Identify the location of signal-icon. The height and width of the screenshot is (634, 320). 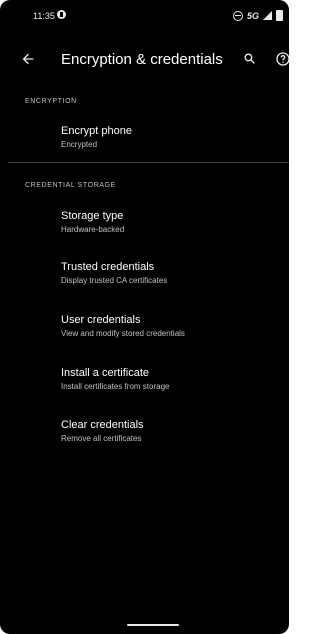
(267, 15).